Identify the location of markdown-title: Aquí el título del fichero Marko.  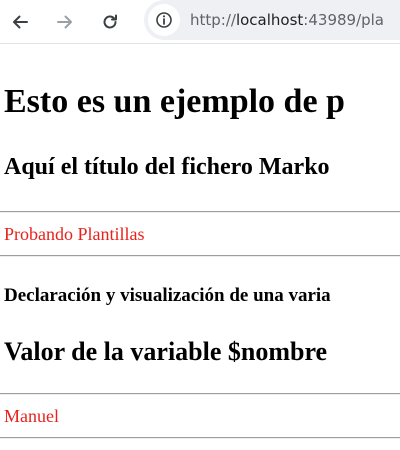
(167, 167).